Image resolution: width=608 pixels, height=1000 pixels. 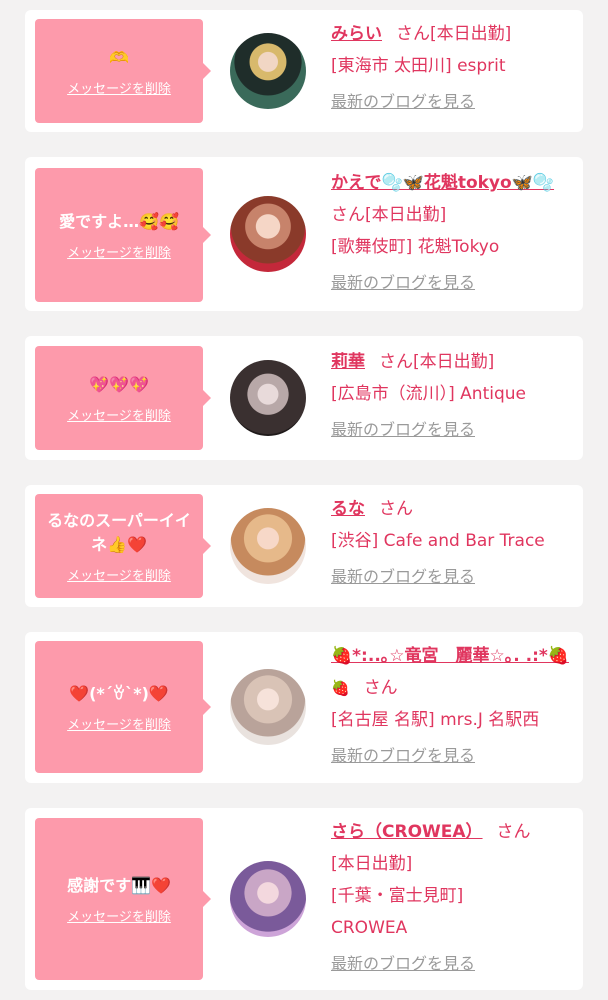 I want to click on message-bubble: 💖💖💖 メッセージを削除, so click(x=123, y=398).